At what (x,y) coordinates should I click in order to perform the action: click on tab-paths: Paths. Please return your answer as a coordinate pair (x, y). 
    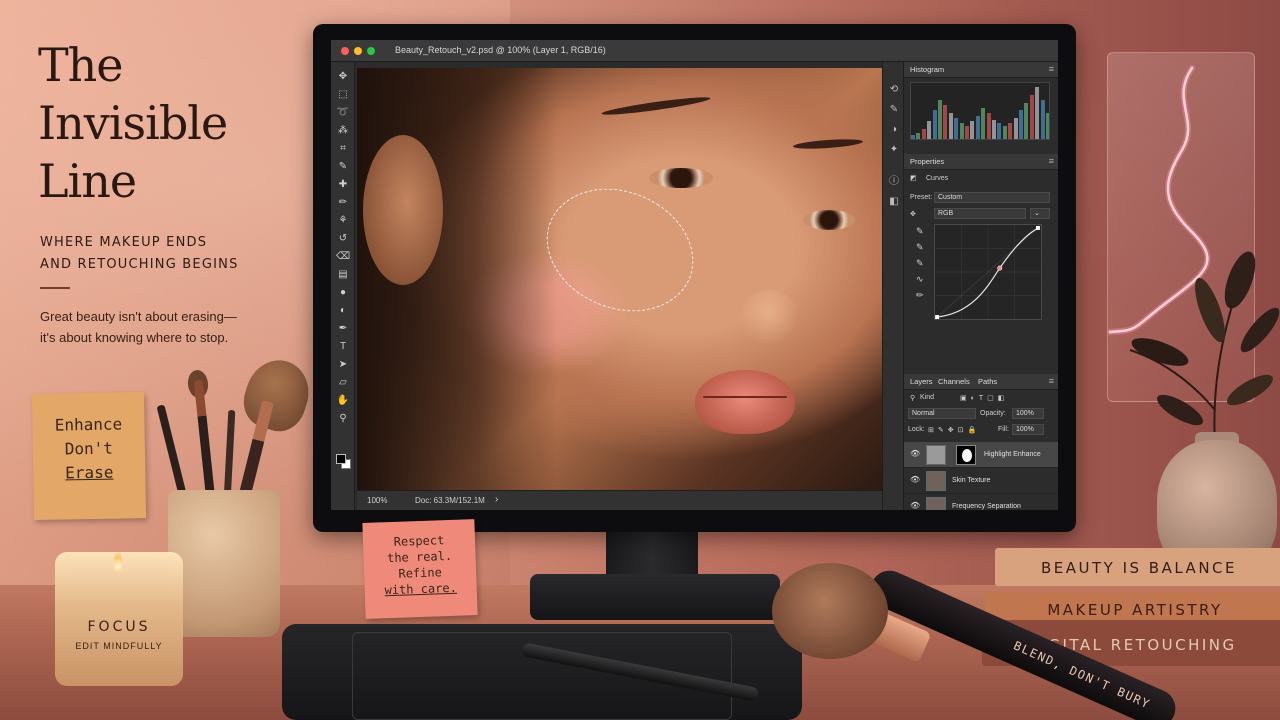
    Looking at the image, I should click on (987, 381).